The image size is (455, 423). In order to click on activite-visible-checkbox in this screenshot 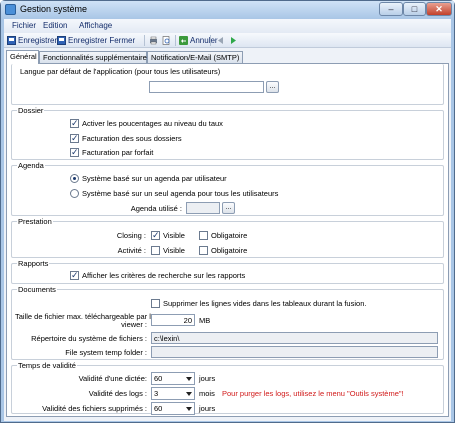, I will do `click(155, 250)`.